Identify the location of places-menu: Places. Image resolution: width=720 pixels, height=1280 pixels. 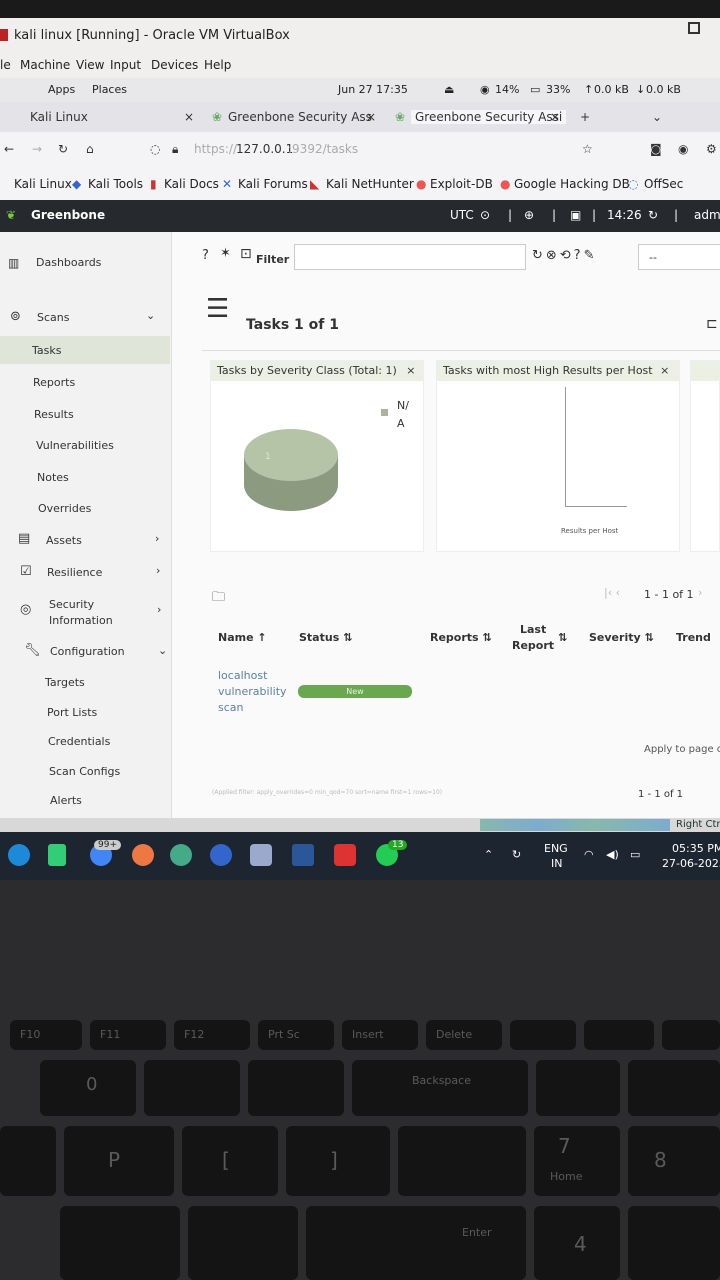
(109, 89).